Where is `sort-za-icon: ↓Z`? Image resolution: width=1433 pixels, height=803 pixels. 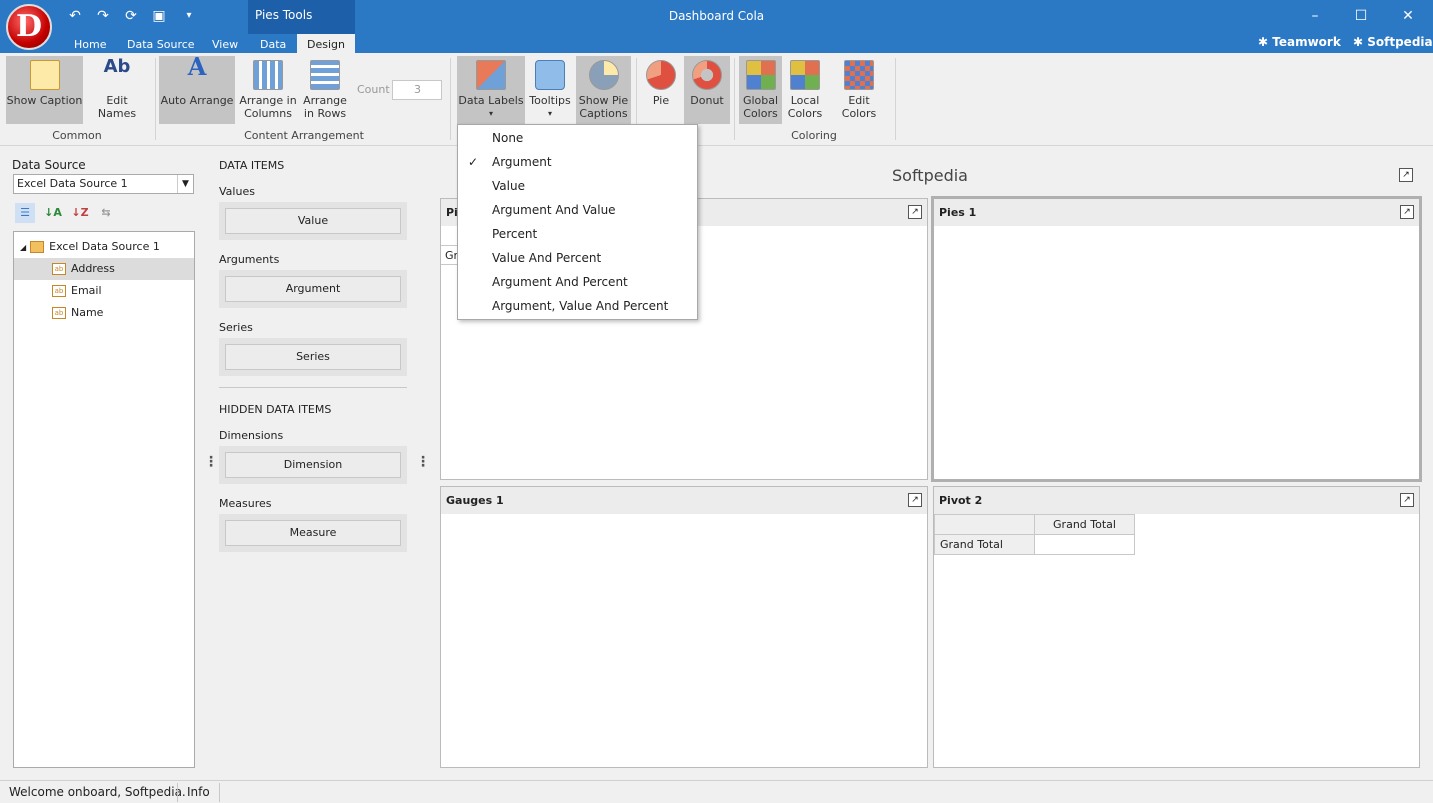 sort-za-icon: ↓Z is located at coordinates (80, 213).